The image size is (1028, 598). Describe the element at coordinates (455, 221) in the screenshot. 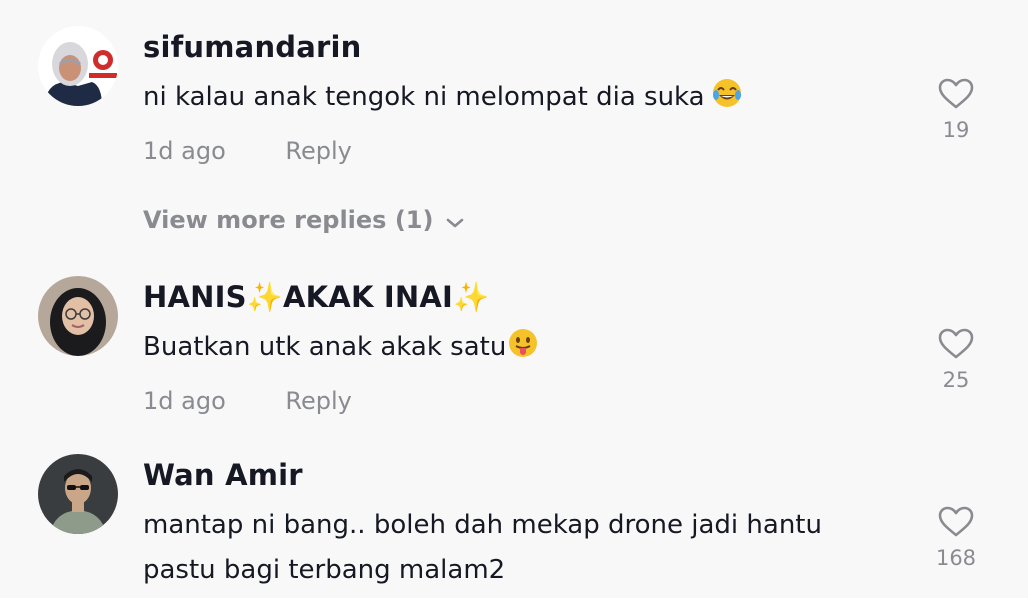

I see `chevron-down-icon` at that location.